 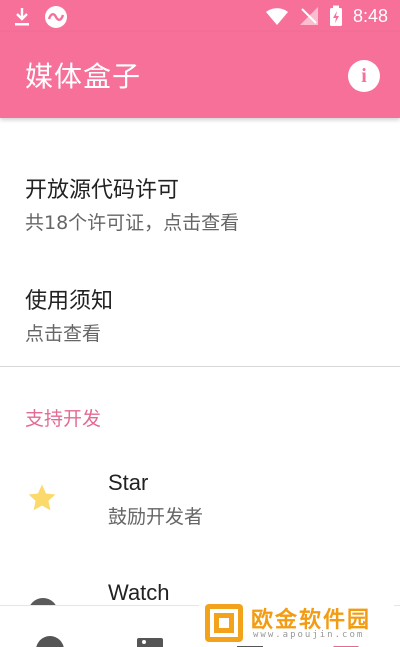 I want to click on star-icon, so click(x=42, y=497).